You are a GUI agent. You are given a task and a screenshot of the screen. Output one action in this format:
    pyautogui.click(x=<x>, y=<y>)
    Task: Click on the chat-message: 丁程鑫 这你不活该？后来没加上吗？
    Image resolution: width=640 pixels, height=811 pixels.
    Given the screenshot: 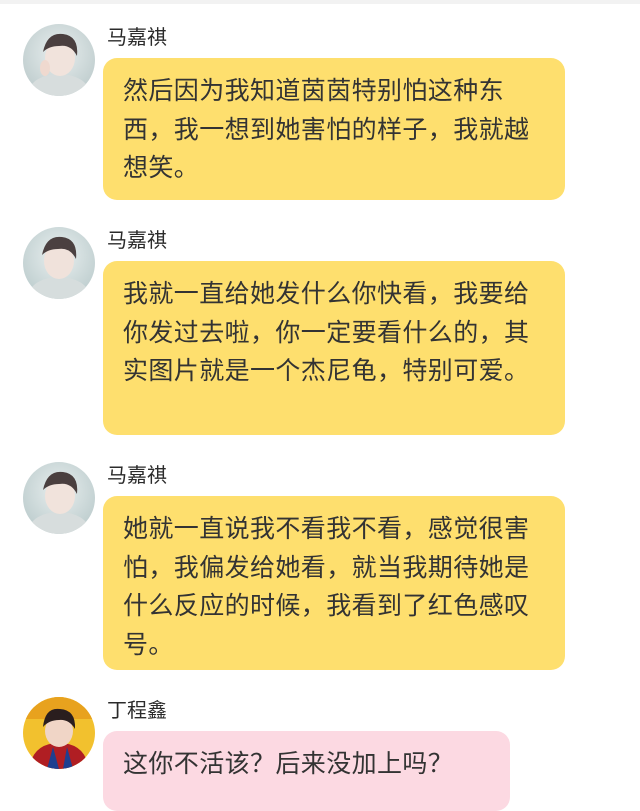 What is the action you would take?
    pyautogui.click(x=320, y=754)
    